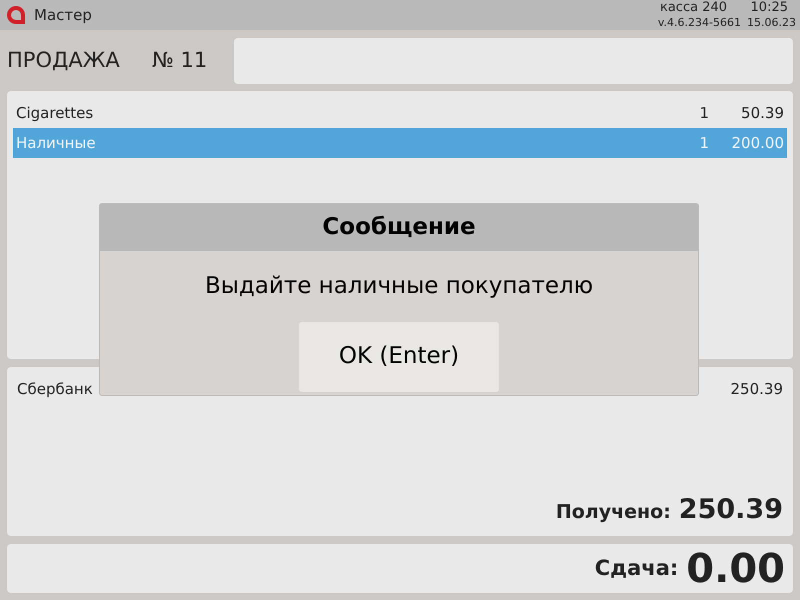 The height and width of the screenshot is (600, 800). What do you see at coordinates (56, 143) in the screenshot?
I see `item-name: Наличные` at bounding box center [56, 143].